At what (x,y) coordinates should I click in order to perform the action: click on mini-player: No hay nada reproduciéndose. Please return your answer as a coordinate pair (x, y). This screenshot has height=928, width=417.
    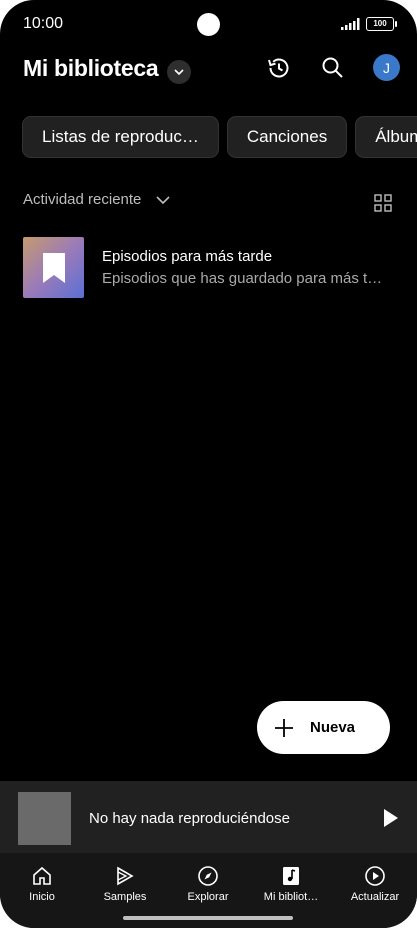
    Looking at the image, I should click on (208, 817).